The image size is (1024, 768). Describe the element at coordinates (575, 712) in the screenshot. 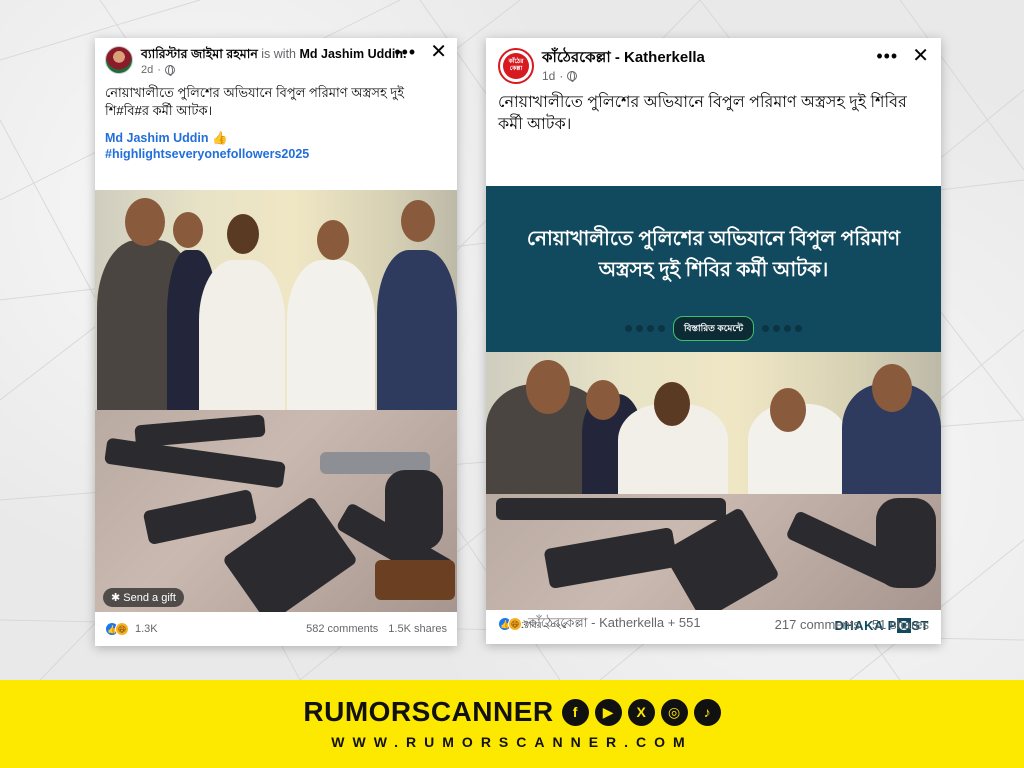

I see `facebook-icon: f` at that location.